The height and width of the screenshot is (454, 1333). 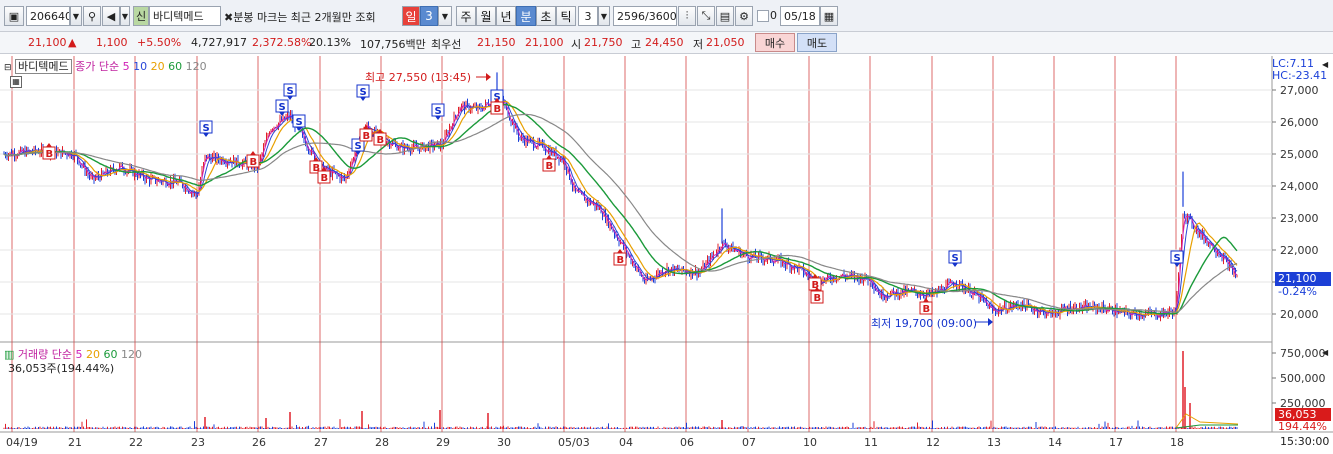 I want to click on code-dropdown-arrow: ▼, so click(x=76, y=16).